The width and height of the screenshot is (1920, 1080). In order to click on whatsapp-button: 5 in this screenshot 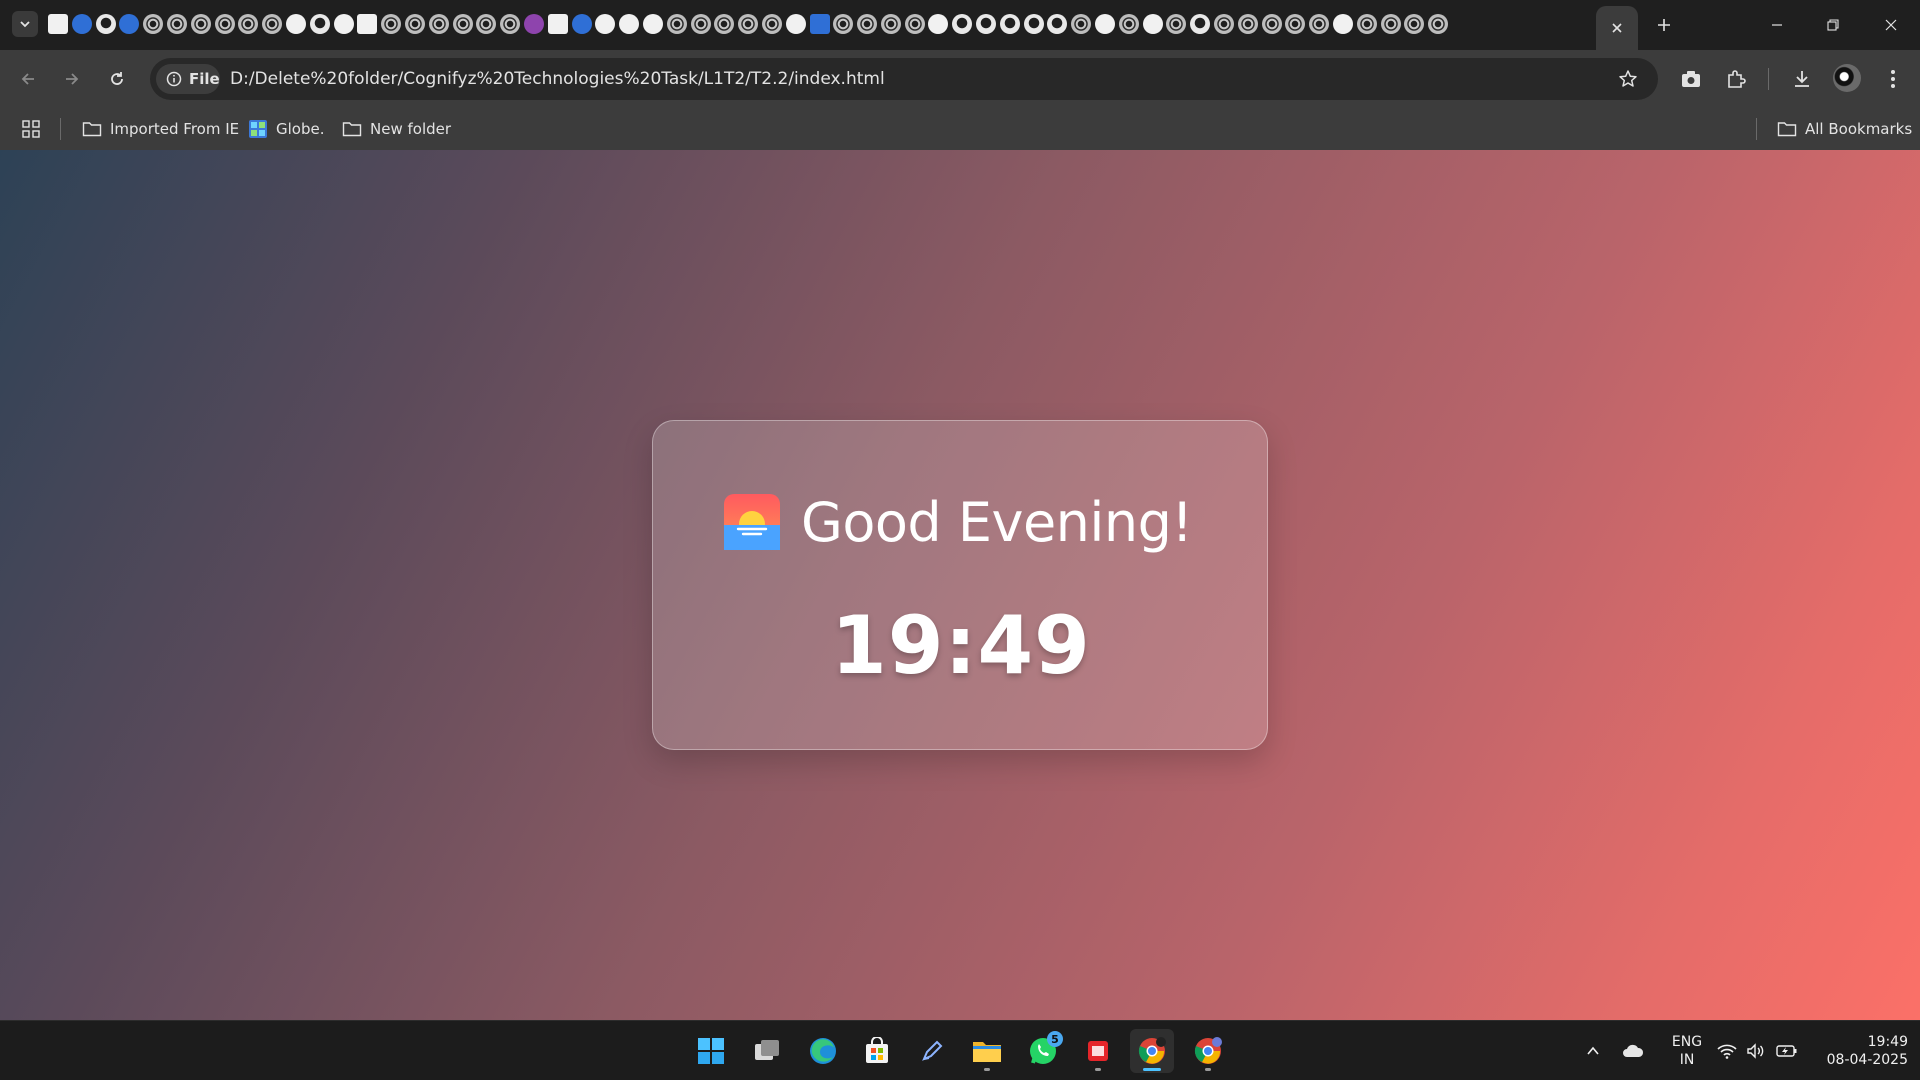, I will do `click(1043, 1051)`.